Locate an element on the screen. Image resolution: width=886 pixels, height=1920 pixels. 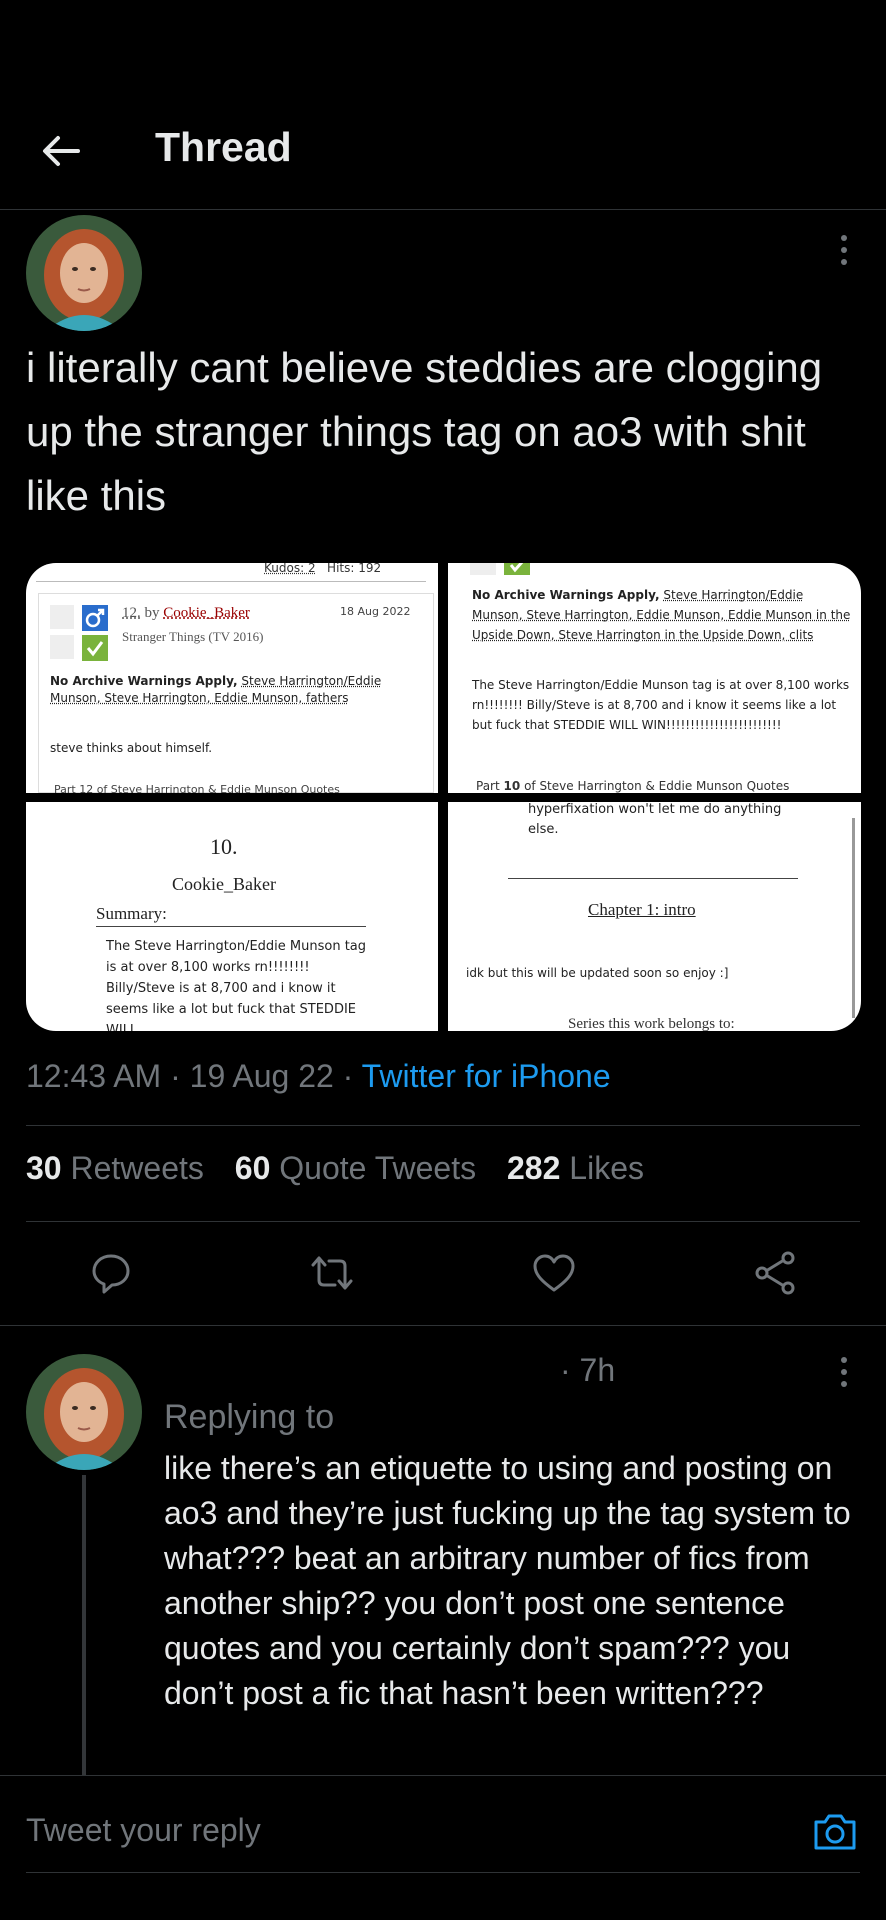
fandom-link: Stranger Things (TV 2016) is located at coordinates (192, 637).